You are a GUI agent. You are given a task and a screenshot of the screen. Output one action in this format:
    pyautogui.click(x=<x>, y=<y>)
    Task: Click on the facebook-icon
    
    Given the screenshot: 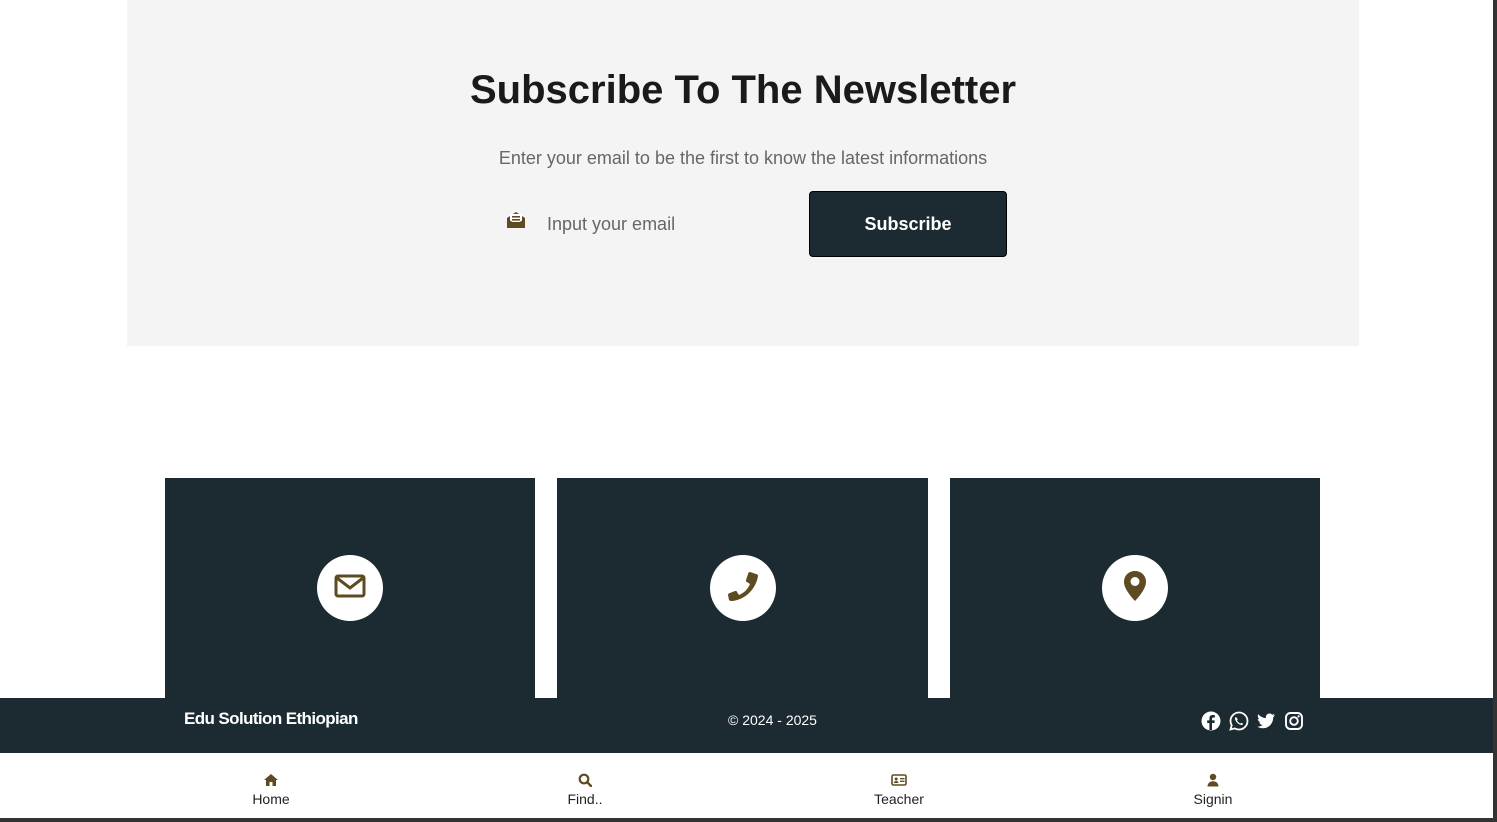 What is the action you would take?
    pyautogui.click(x=1211, y=721)
    